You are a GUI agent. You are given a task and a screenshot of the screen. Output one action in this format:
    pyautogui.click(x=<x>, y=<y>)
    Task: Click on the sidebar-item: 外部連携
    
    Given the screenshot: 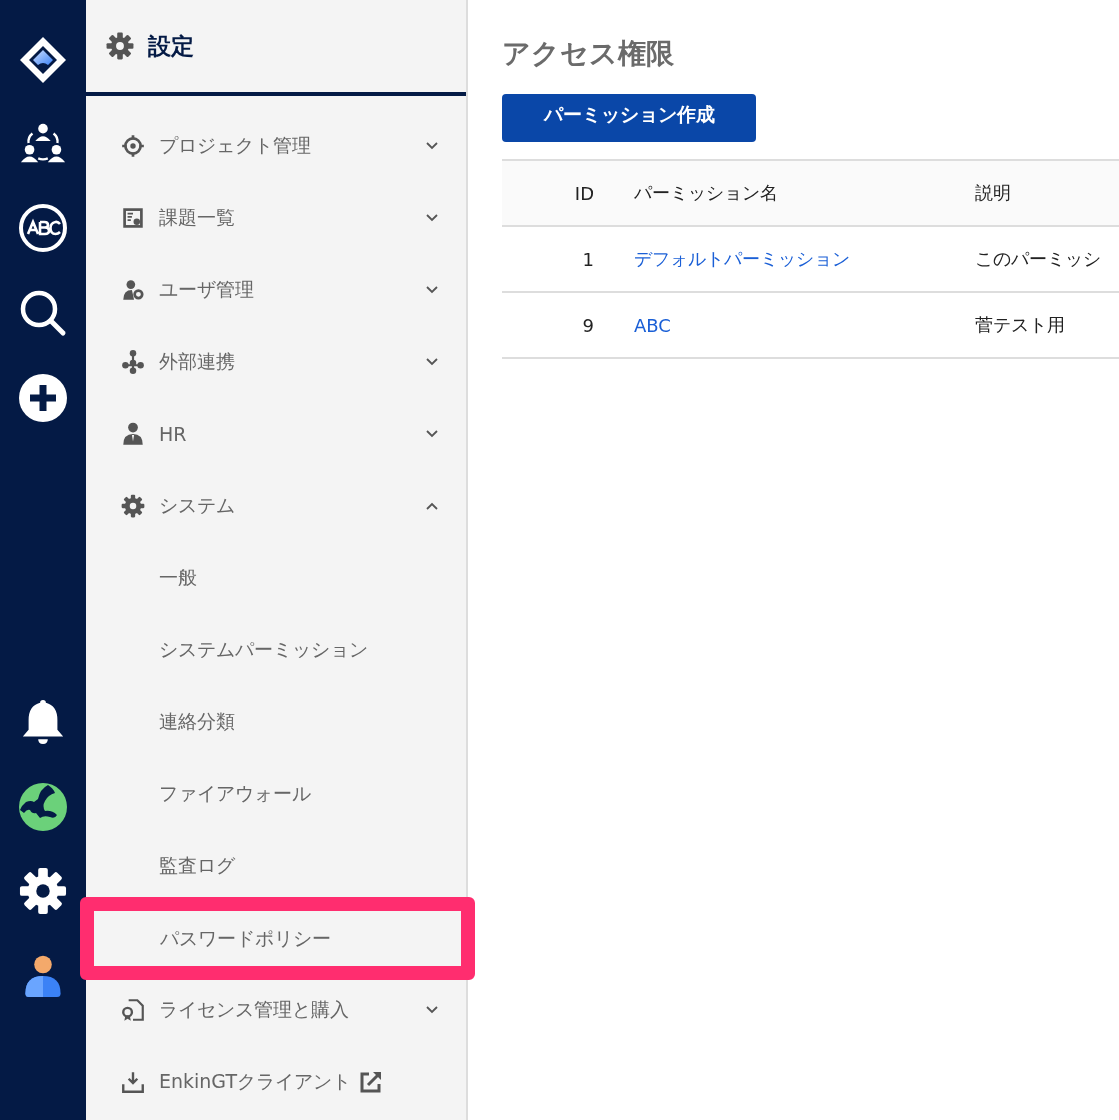 What is the action you would take?
    pyautogui.click(x=276, y=362)
    